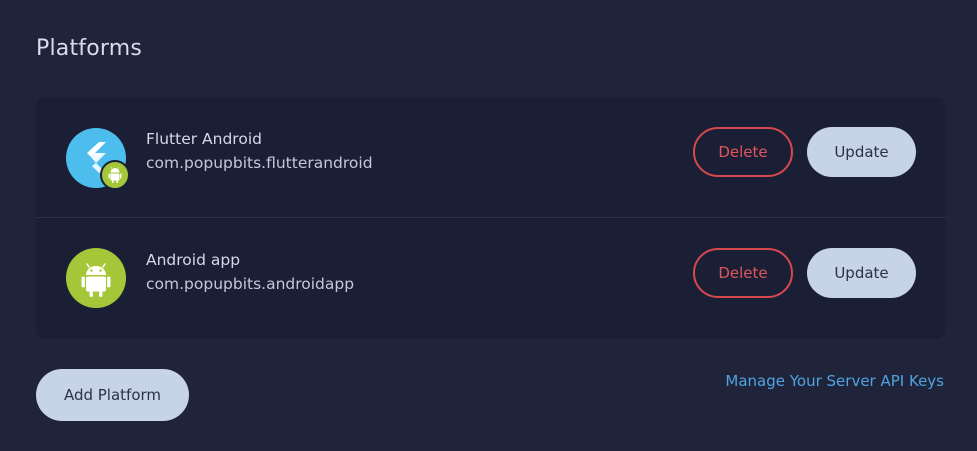 Image resolution: width=977 pixels, height=451 pixels. I want to click on flutter-icon, so click(98, 159).